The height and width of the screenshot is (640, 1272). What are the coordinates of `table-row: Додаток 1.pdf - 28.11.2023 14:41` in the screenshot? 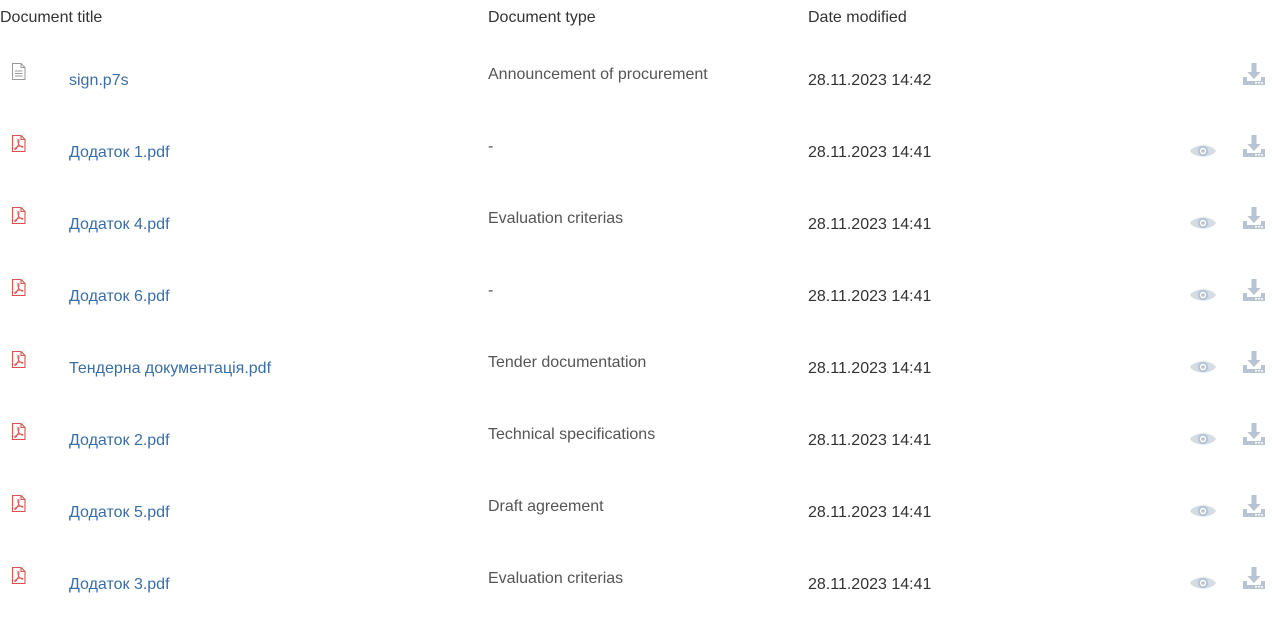 It's located at (636, 171).